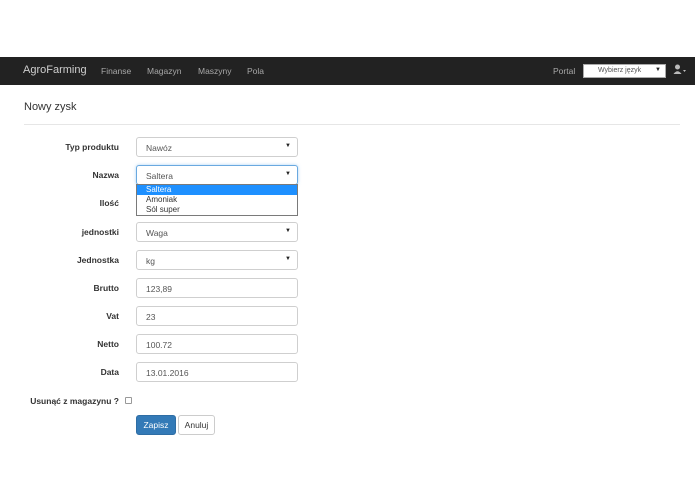  I want to click on label-nazwa: Nazwa, so click(105, 175).